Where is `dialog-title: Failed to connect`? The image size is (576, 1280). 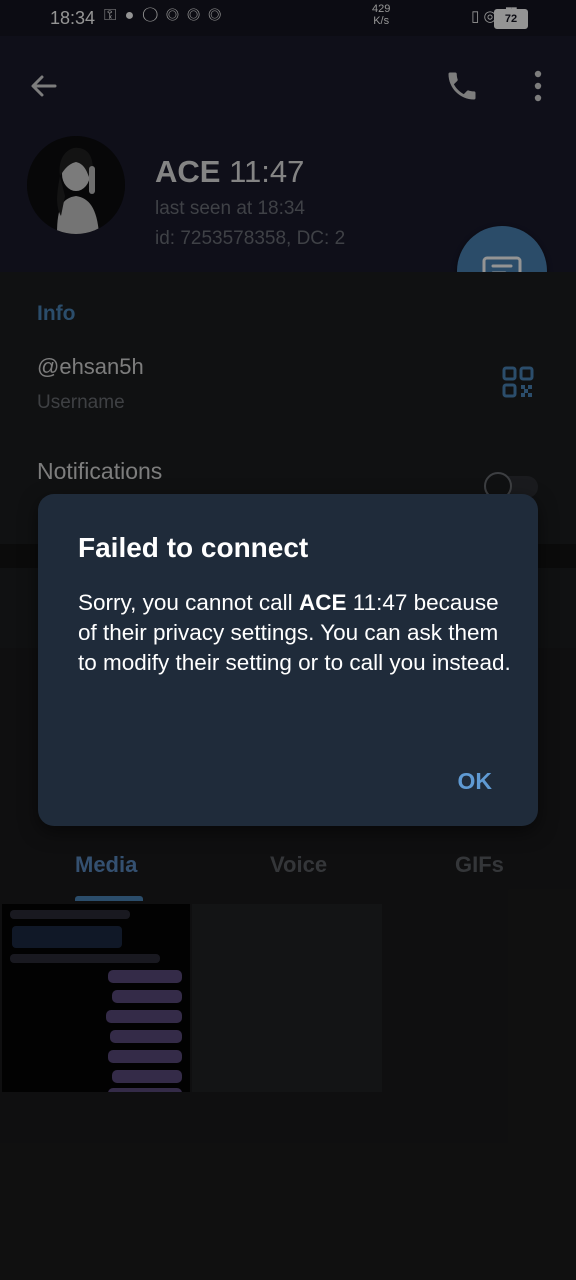
dialog-title: Failed to connect is located at coordinates (193, 547).